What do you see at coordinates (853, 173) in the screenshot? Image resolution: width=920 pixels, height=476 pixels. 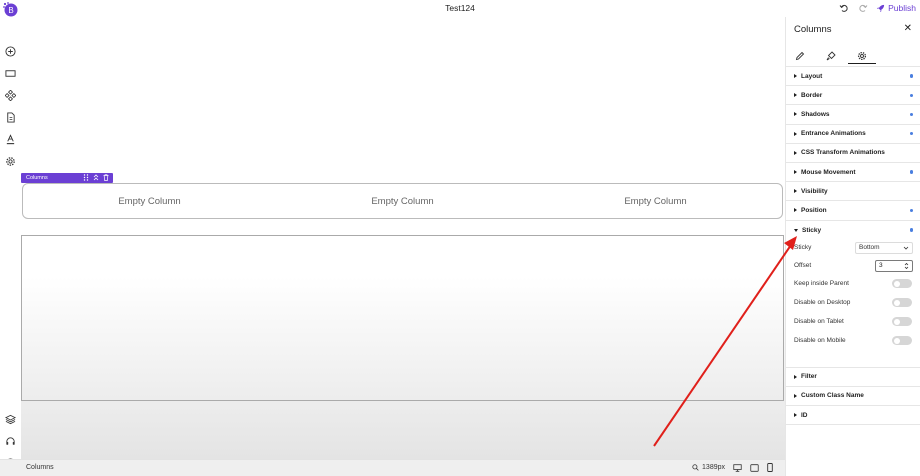 I see `section-mouse-movement: Mouse Movement` at bounding box center [853, 173].